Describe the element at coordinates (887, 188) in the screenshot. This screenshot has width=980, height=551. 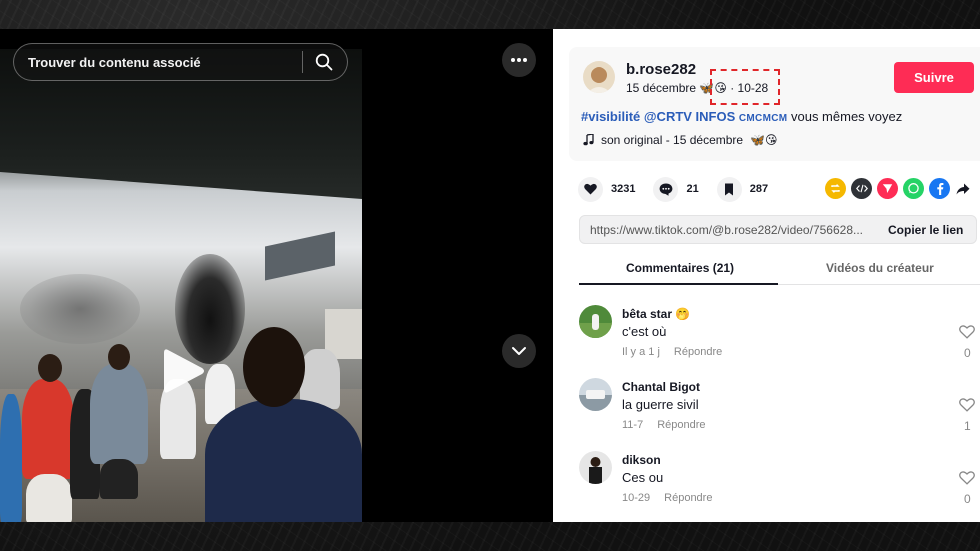
I see `send-icon` at that location.